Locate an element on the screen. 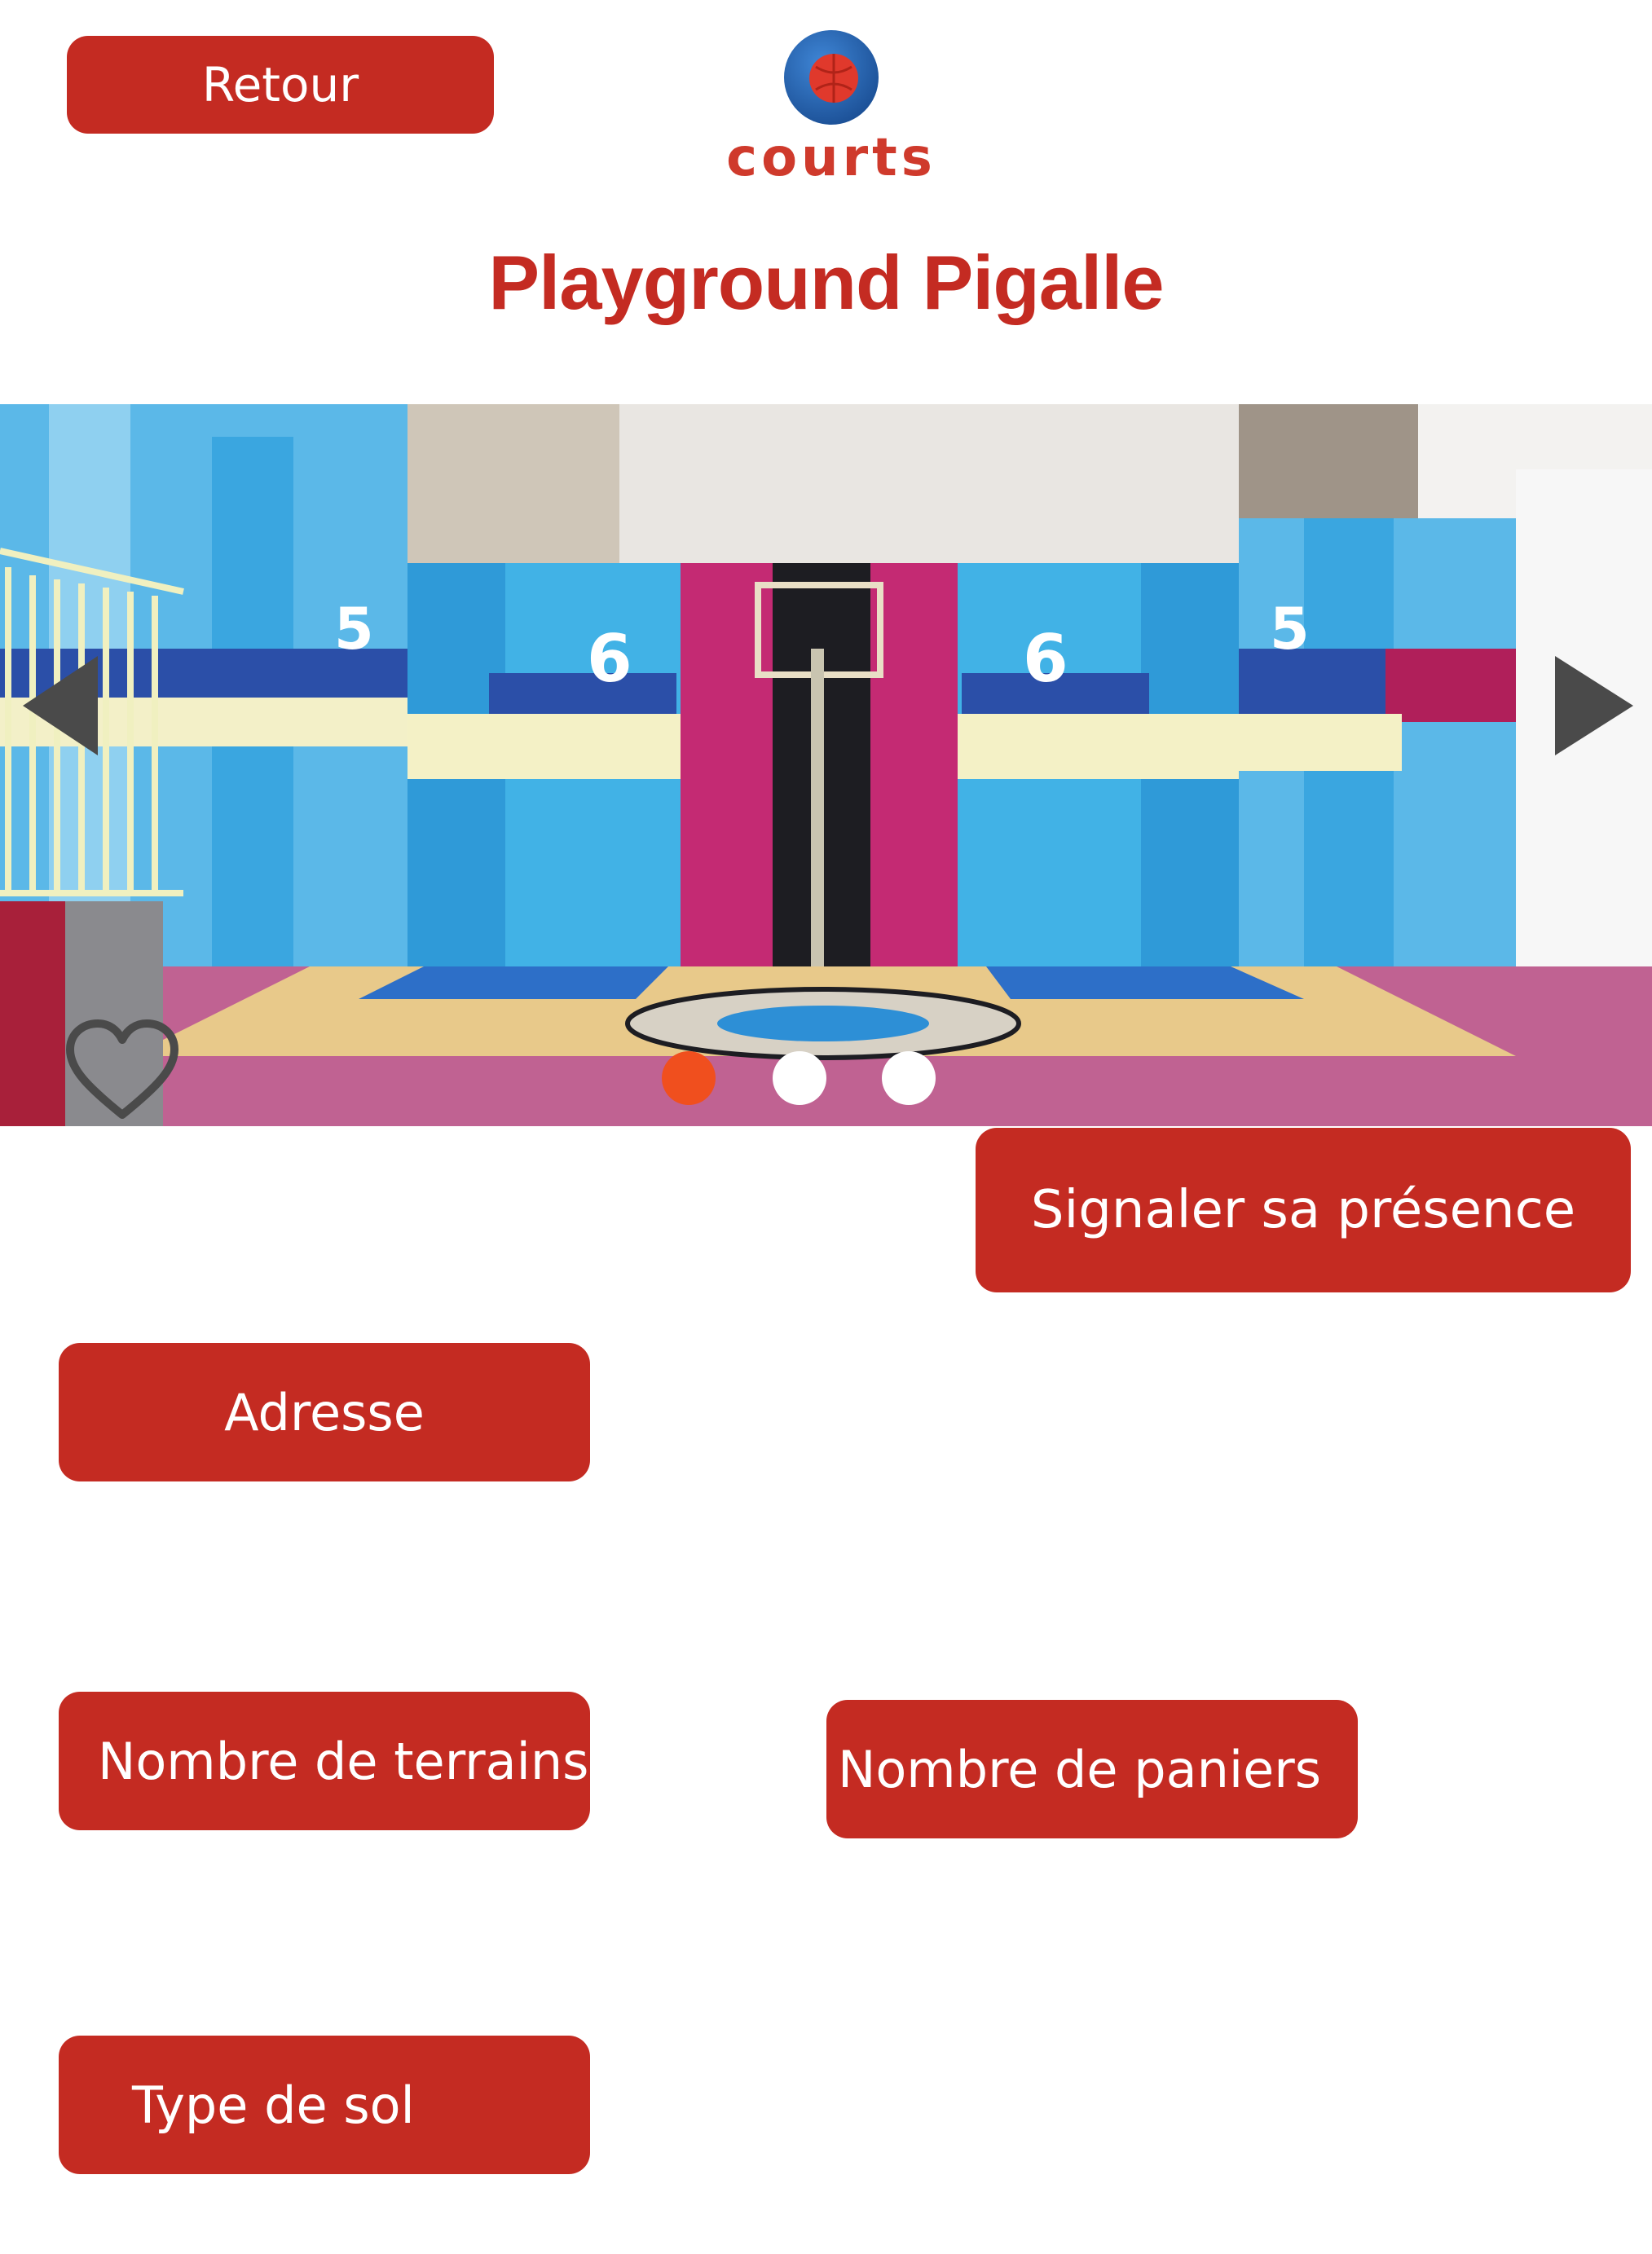  address-button: Adresse is located at coordinates (325, 1412).